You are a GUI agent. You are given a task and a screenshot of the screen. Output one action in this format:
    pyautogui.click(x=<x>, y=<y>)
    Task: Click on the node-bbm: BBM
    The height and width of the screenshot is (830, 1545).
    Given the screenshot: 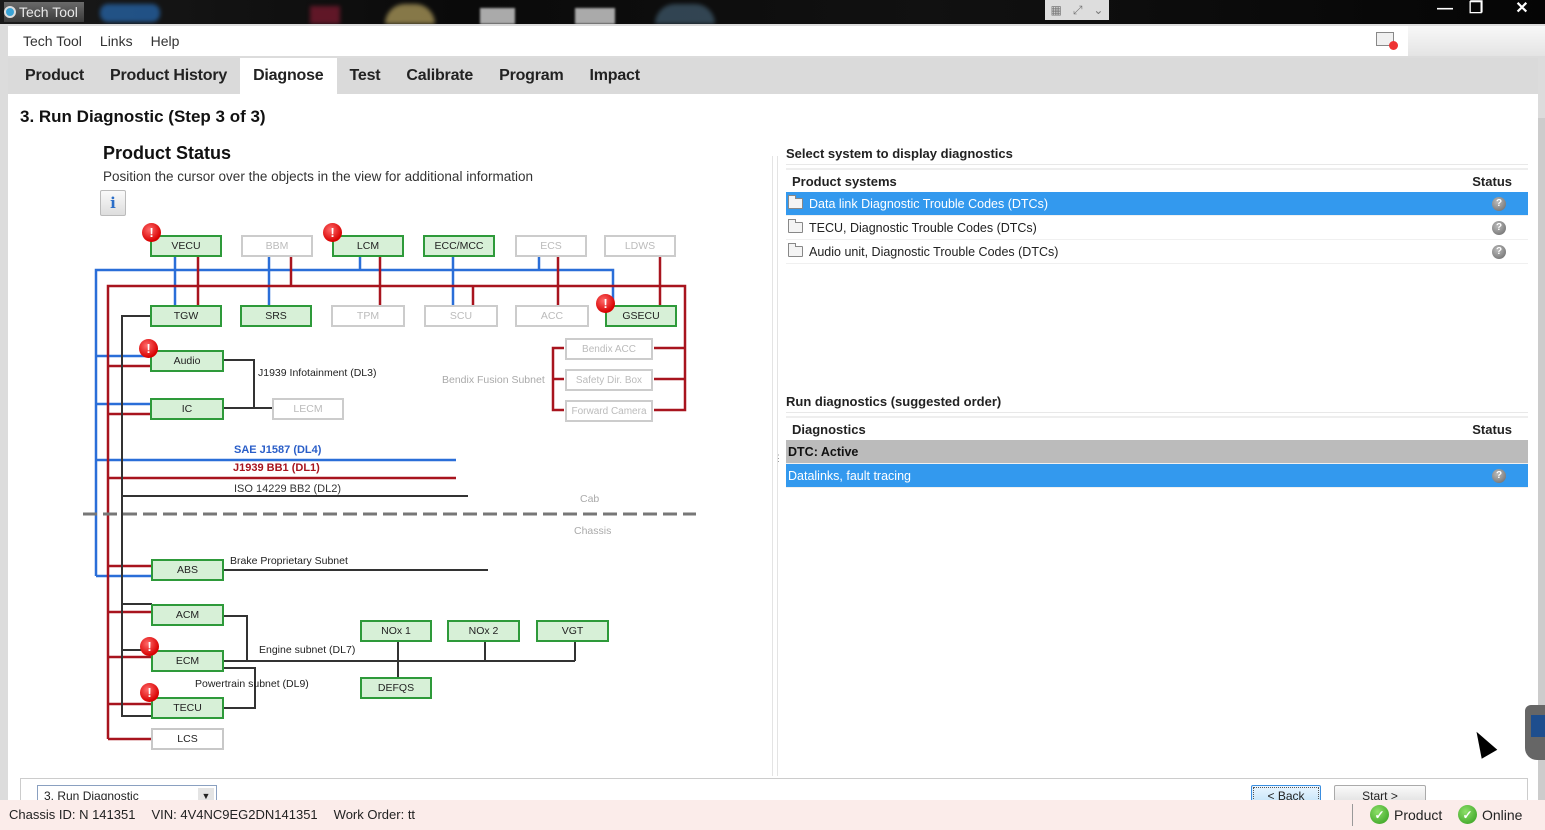 What is the action you would take?
    pyautogui.click(x=277, y=246)
    